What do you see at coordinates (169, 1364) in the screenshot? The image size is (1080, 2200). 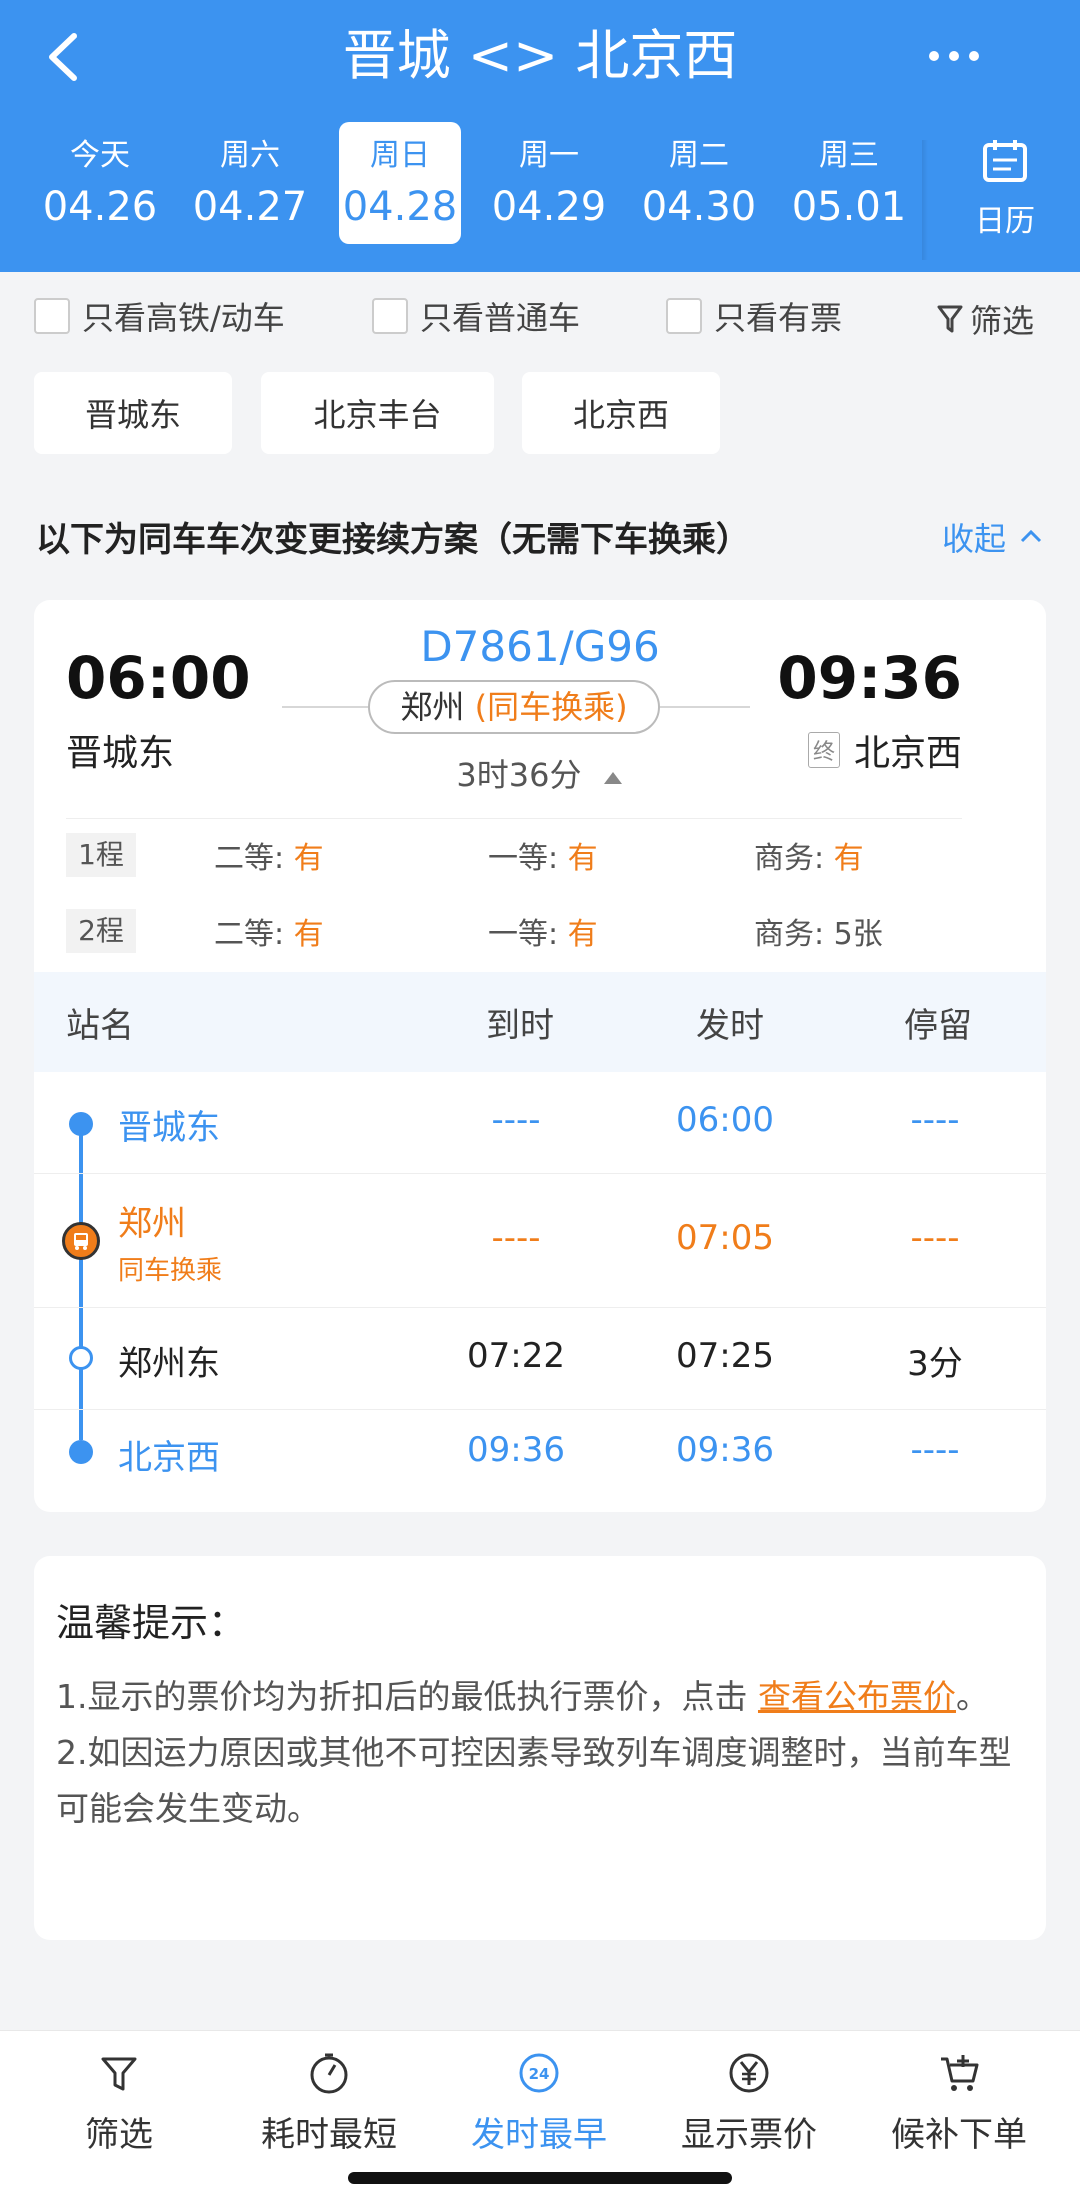 I see `stop-name: 郑州东` at bounding box center [169, 1364].